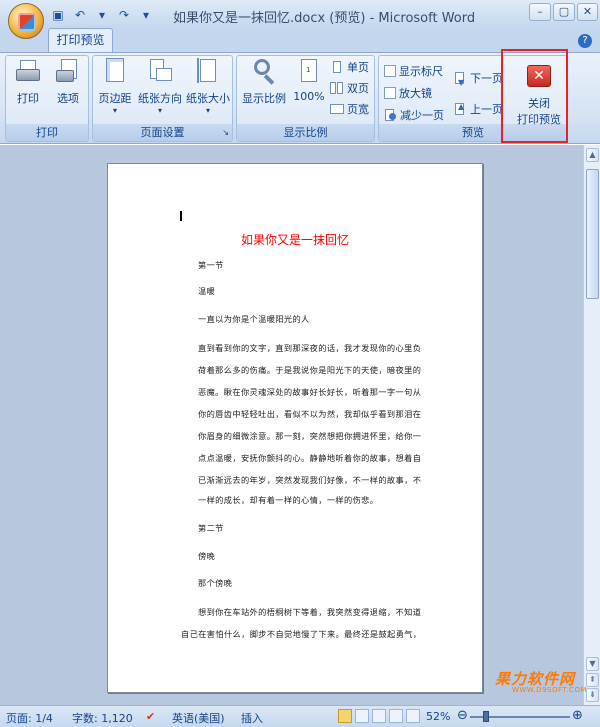 The image size is (600, 727). I want to click on magnifier-label: 放大镜, so click(415, 93).